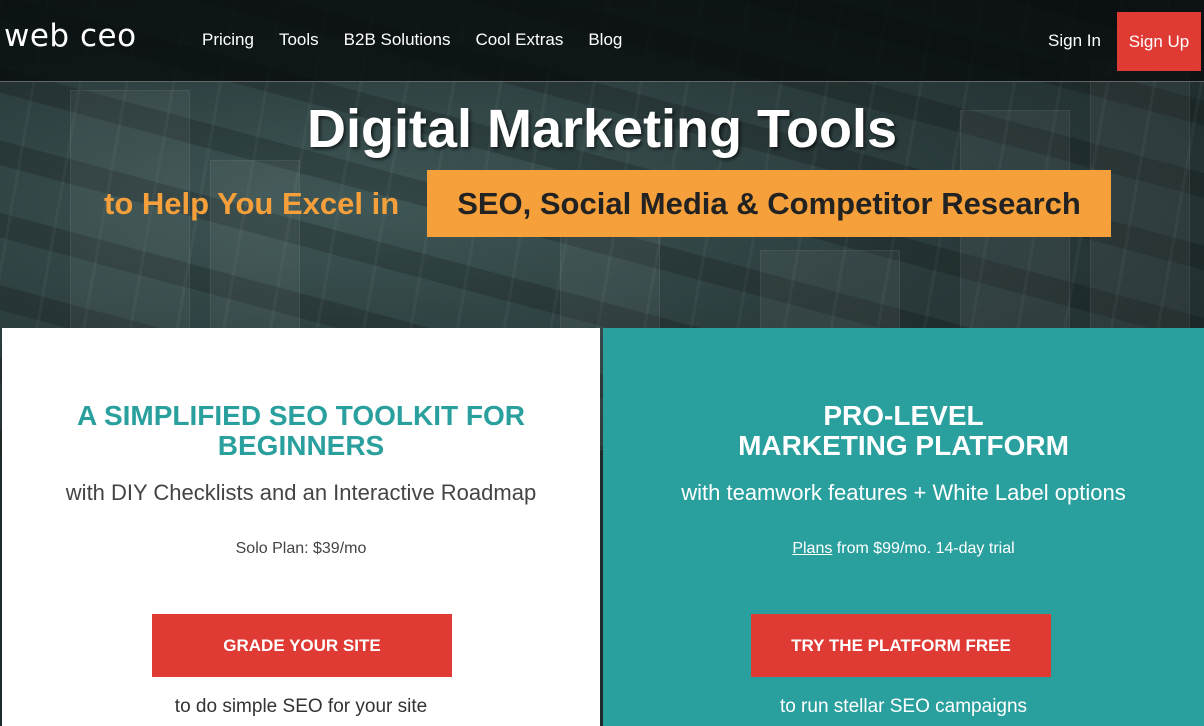 This screenshot has width=1204, height=726. I want to click on card-note: to do simple SEO for your site, so click(301, 706).